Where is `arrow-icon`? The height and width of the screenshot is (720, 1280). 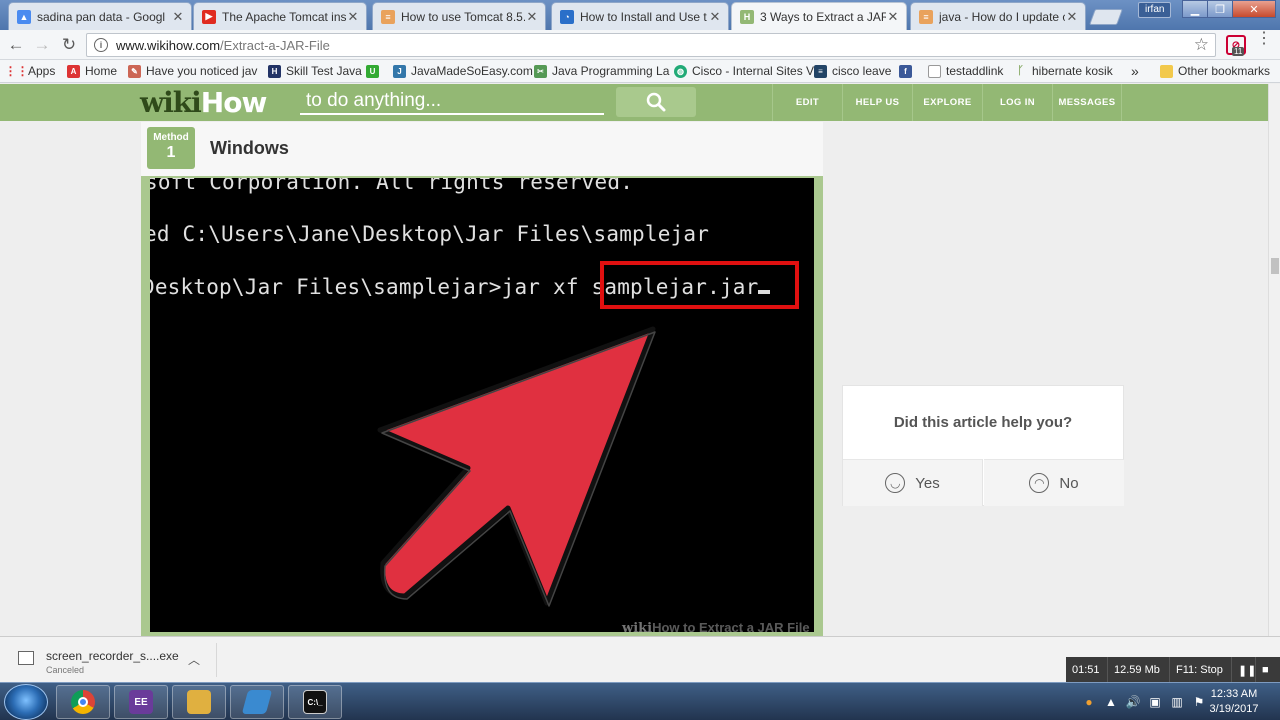 arrow-icon is located at coordinates (516, 466).